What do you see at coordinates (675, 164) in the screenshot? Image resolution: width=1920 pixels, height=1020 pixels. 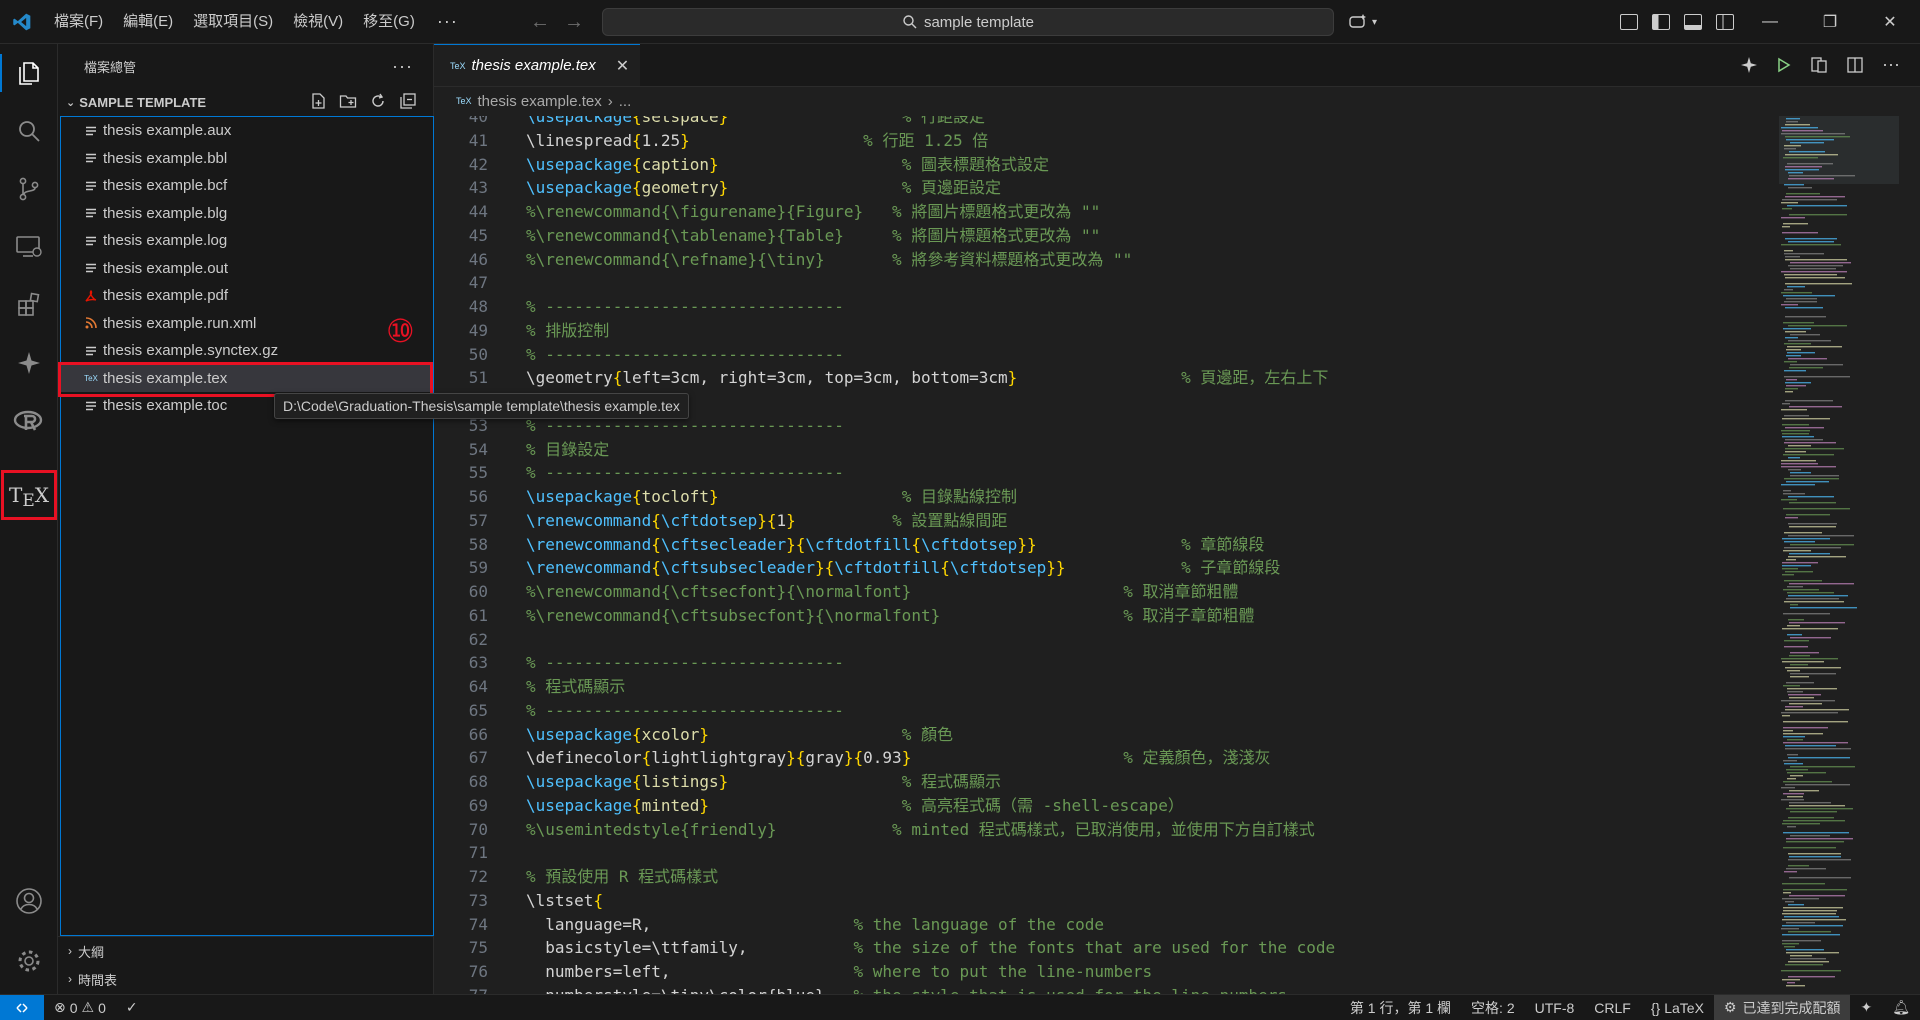 I see `code-token: caption` at bounding box center [675, 164].